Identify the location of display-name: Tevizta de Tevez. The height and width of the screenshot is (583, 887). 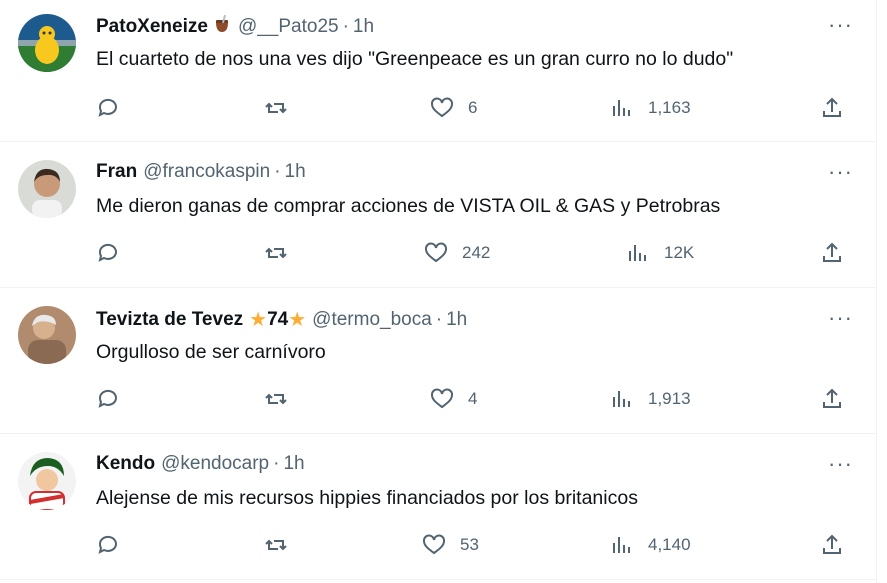
(169, 320).